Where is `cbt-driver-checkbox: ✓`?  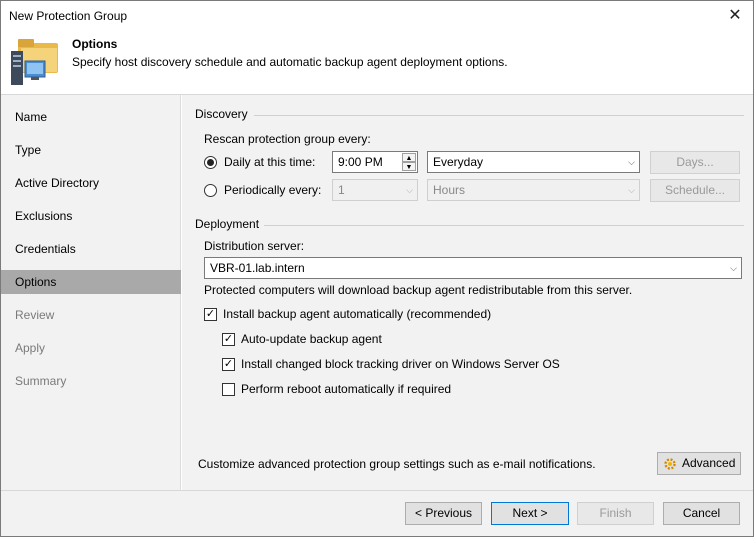 cbt-driver-checkbox: ✓ is located at coordinates (228, 364).